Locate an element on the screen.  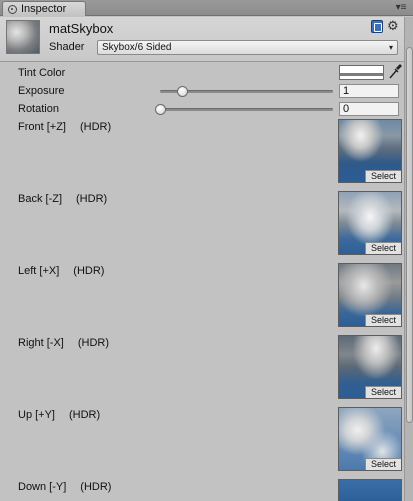
material-preview-thumbnail is located at coordinates (23, 37).